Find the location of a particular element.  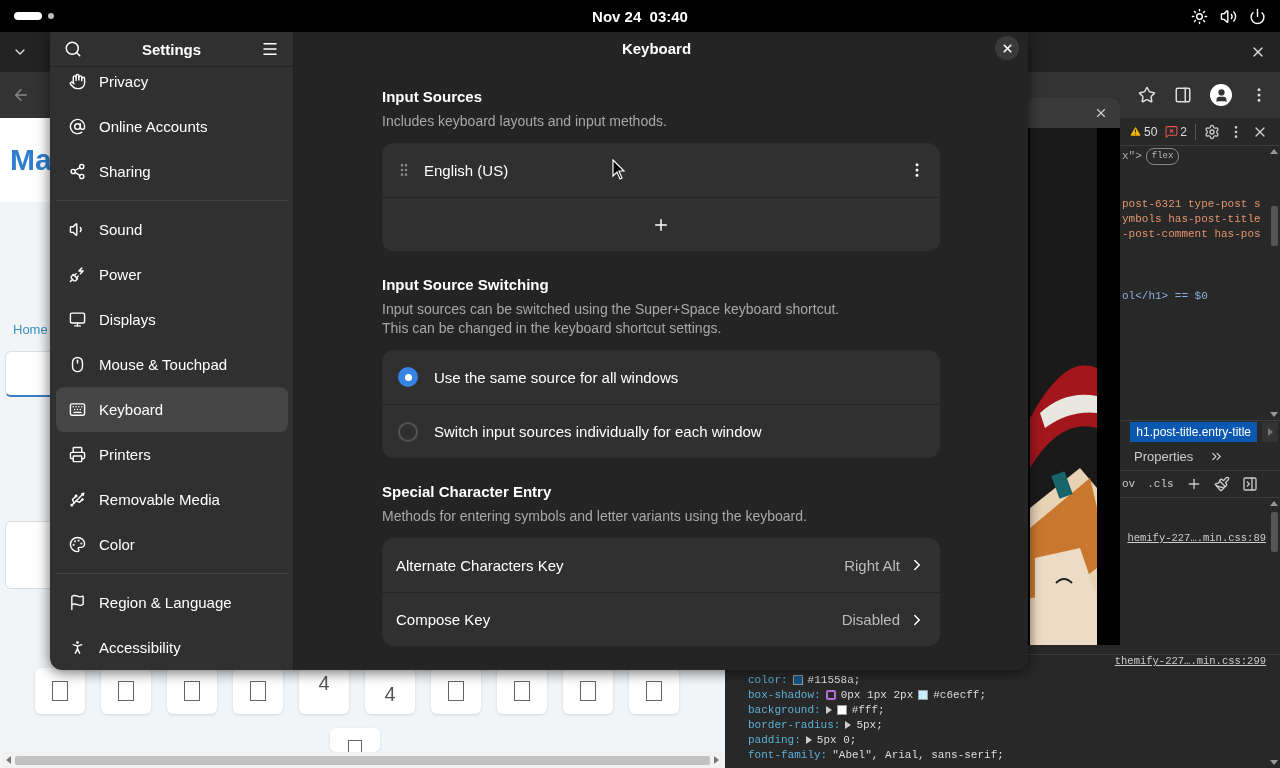

warning-count-text: 50 is located at coordinates (1150, 131).